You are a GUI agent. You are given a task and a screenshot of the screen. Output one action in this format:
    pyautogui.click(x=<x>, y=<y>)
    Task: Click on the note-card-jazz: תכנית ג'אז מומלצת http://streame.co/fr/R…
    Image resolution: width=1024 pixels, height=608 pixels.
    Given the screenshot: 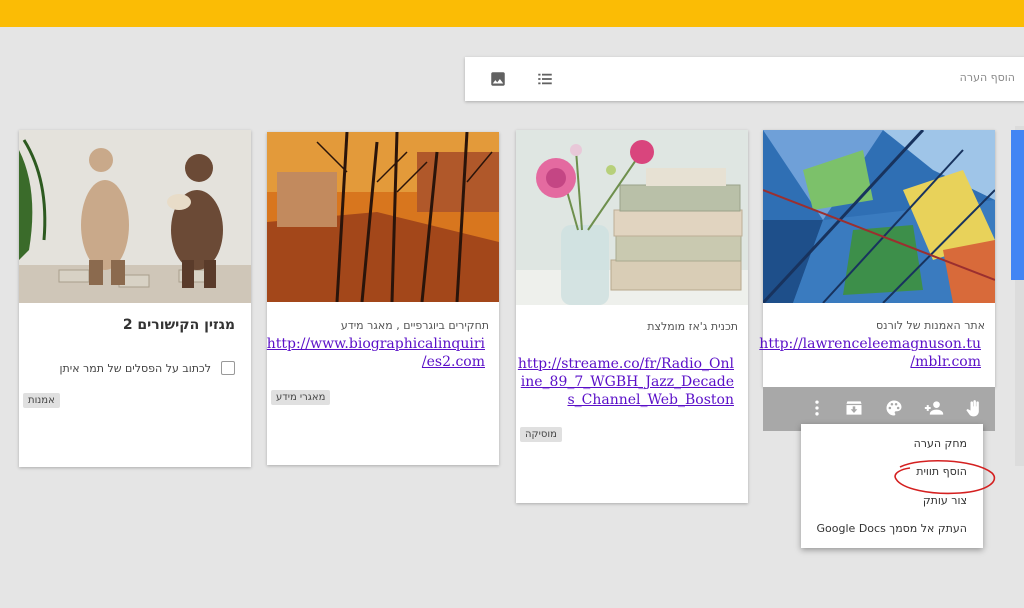 What is the action you would take?
    pyautogui.click(x=632, y=316)
    